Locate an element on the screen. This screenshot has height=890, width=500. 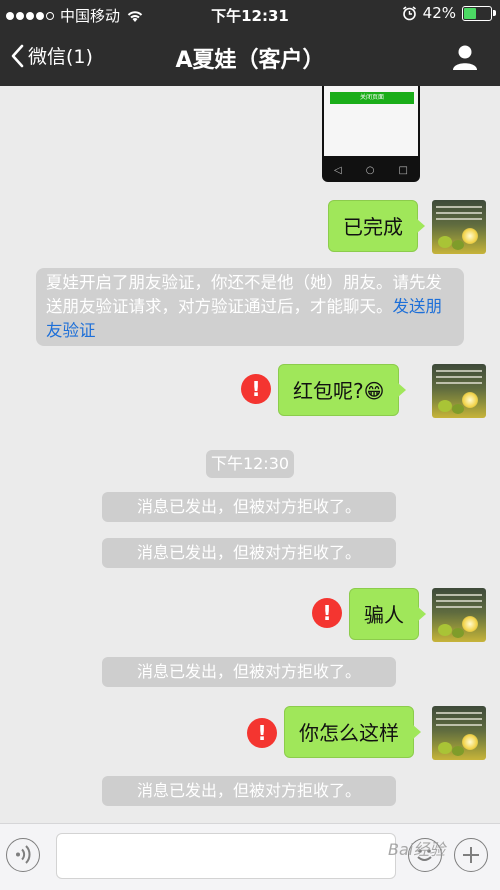
message-bubble-out: 红包呢?😁 is located at coordinates (342, 390).